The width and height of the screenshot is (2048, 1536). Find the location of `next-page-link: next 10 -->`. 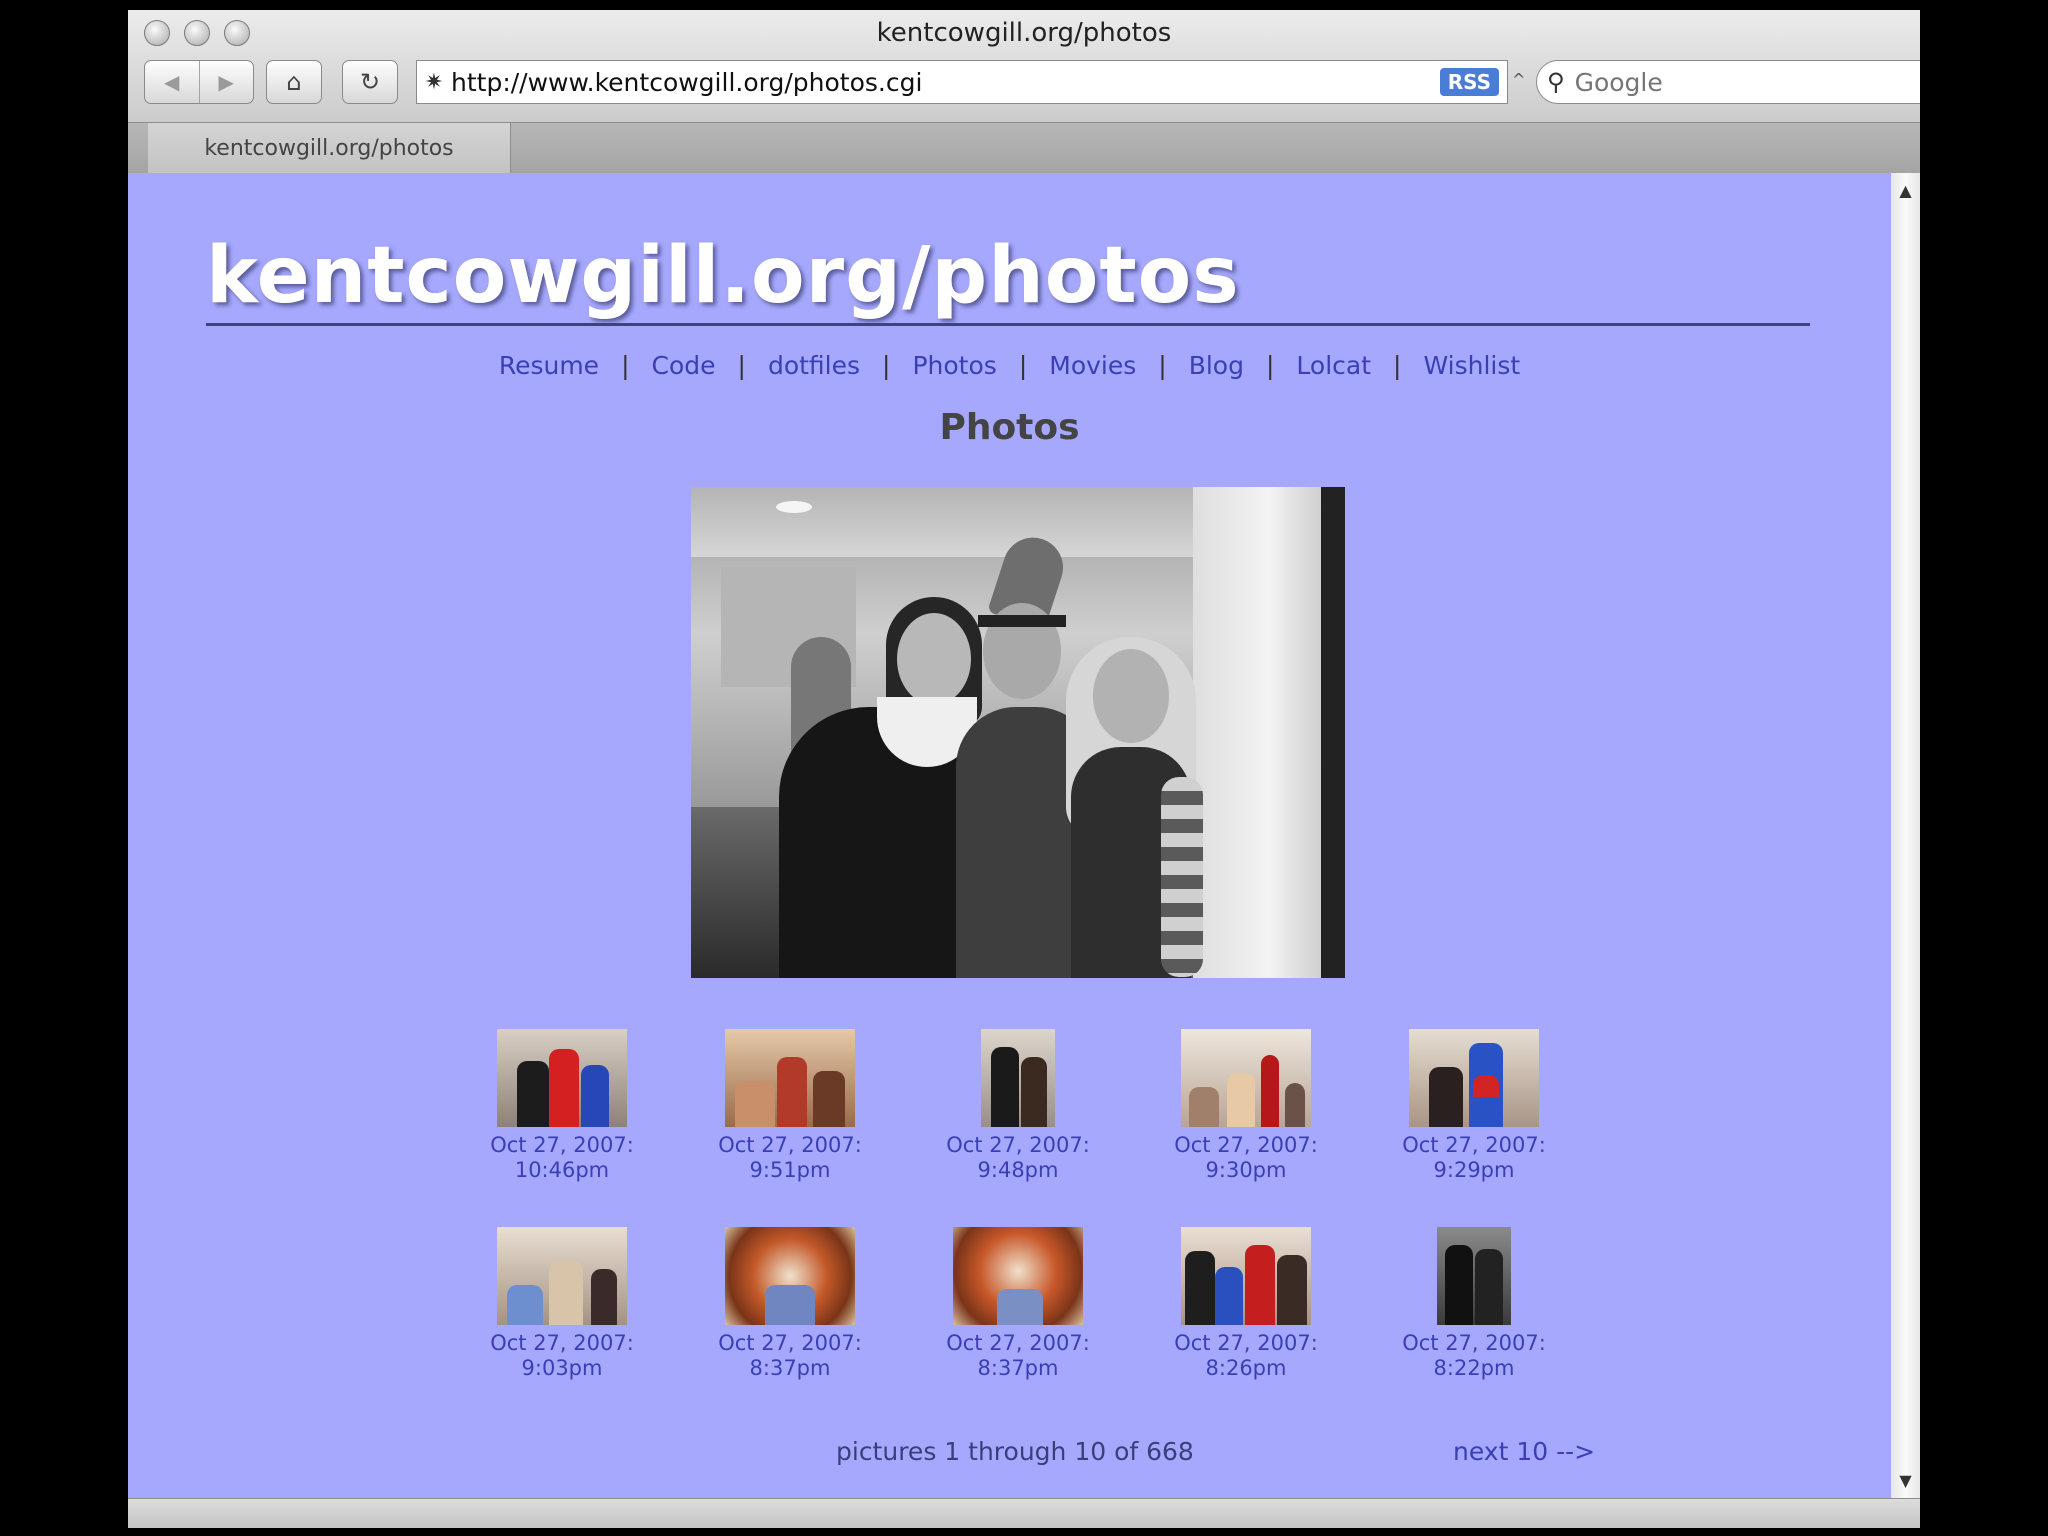

next-page-link: next 10 --> is located at coordinates (1524, 1451).